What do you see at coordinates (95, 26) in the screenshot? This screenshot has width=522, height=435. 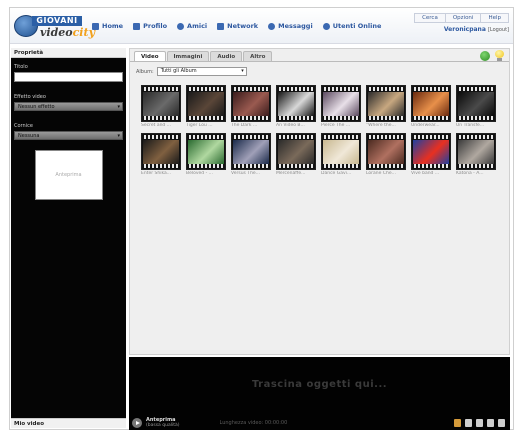 I see `home-icon` at bounding box center [95, 26].